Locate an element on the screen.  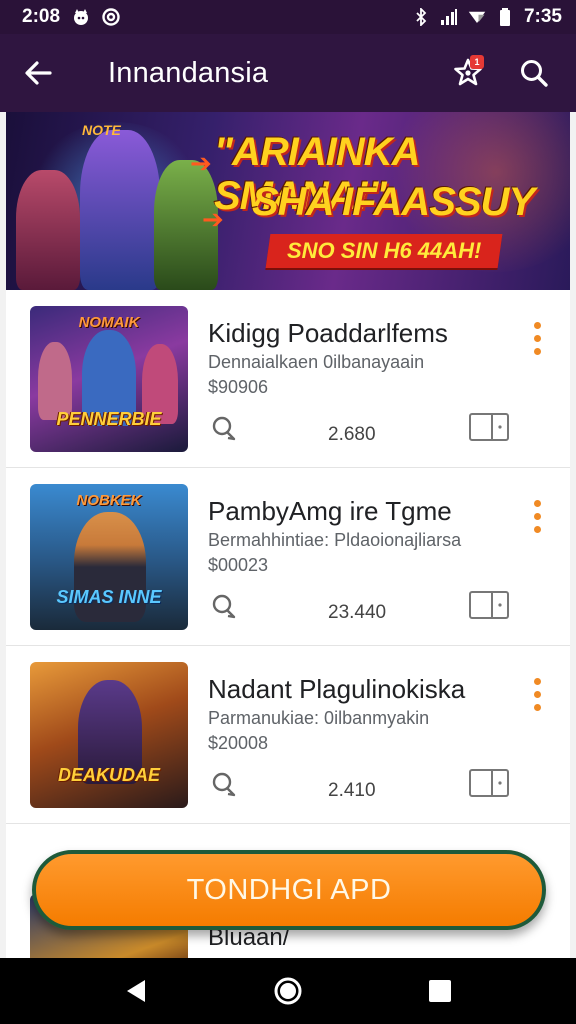
game-subtitle: Bermahhintiae: Pldaoionajliarsa is located at coordinates (335, 540).